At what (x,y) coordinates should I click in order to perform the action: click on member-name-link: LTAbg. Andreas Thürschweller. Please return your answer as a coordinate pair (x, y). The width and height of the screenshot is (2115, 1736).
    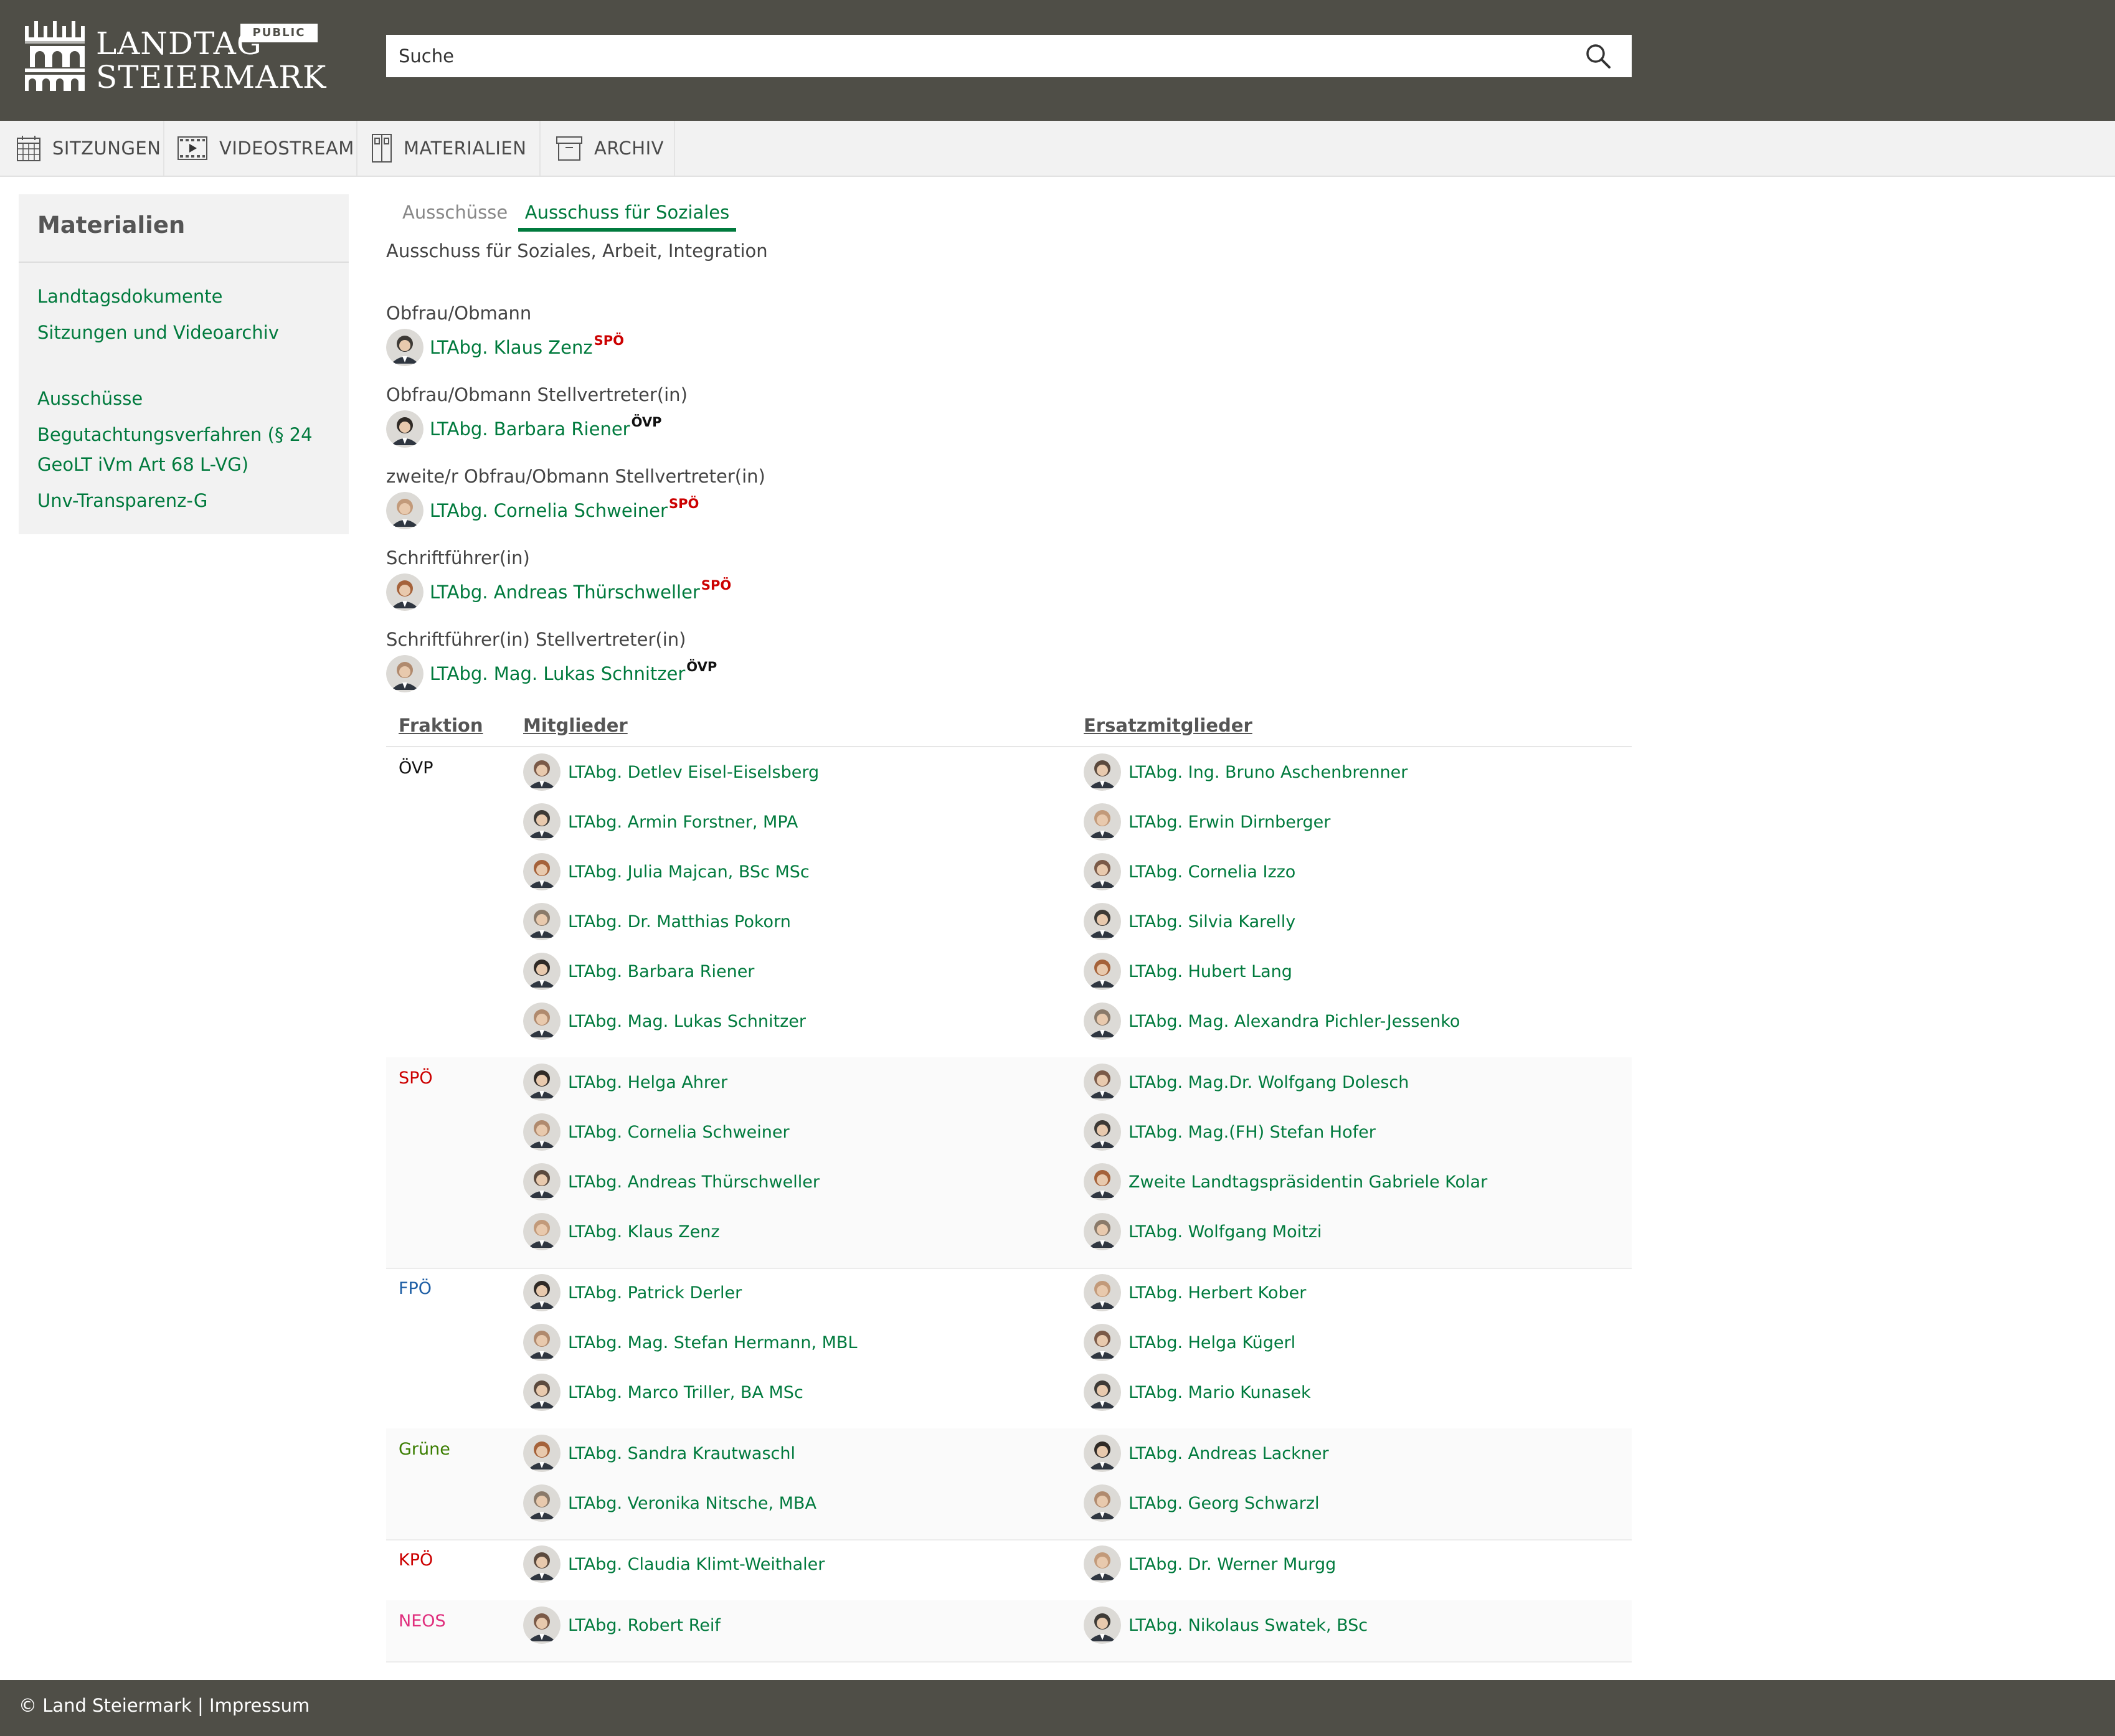
    Looking at the image, I should click on (694, 1182).